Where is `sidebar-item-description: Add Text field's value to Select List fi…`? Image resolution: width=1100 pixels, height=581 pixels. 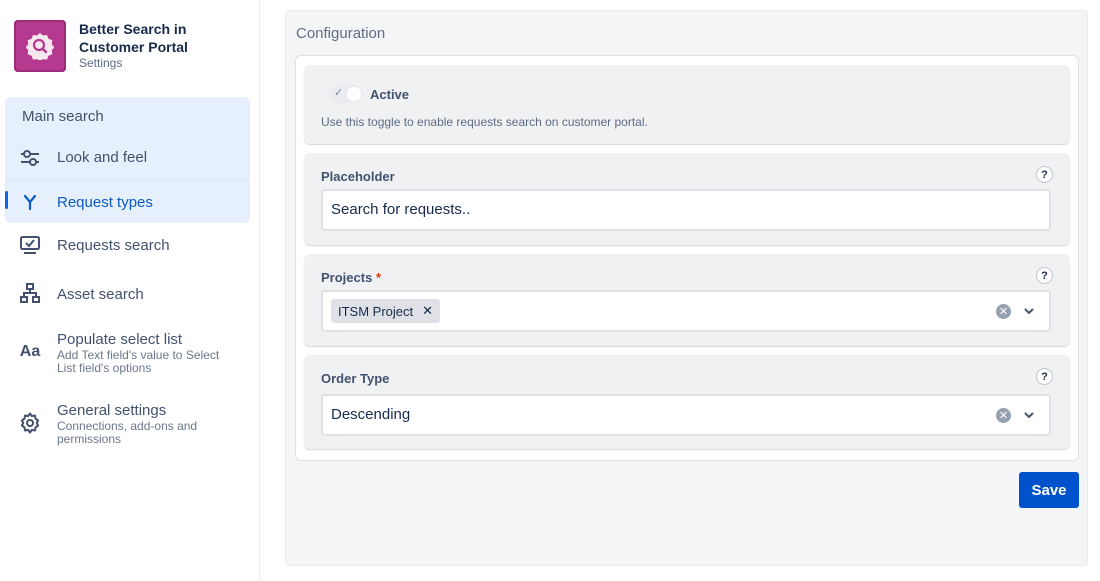 sidebar-item-description: Add Text field's value to Select List fi… is located at coordinates (138, 361).